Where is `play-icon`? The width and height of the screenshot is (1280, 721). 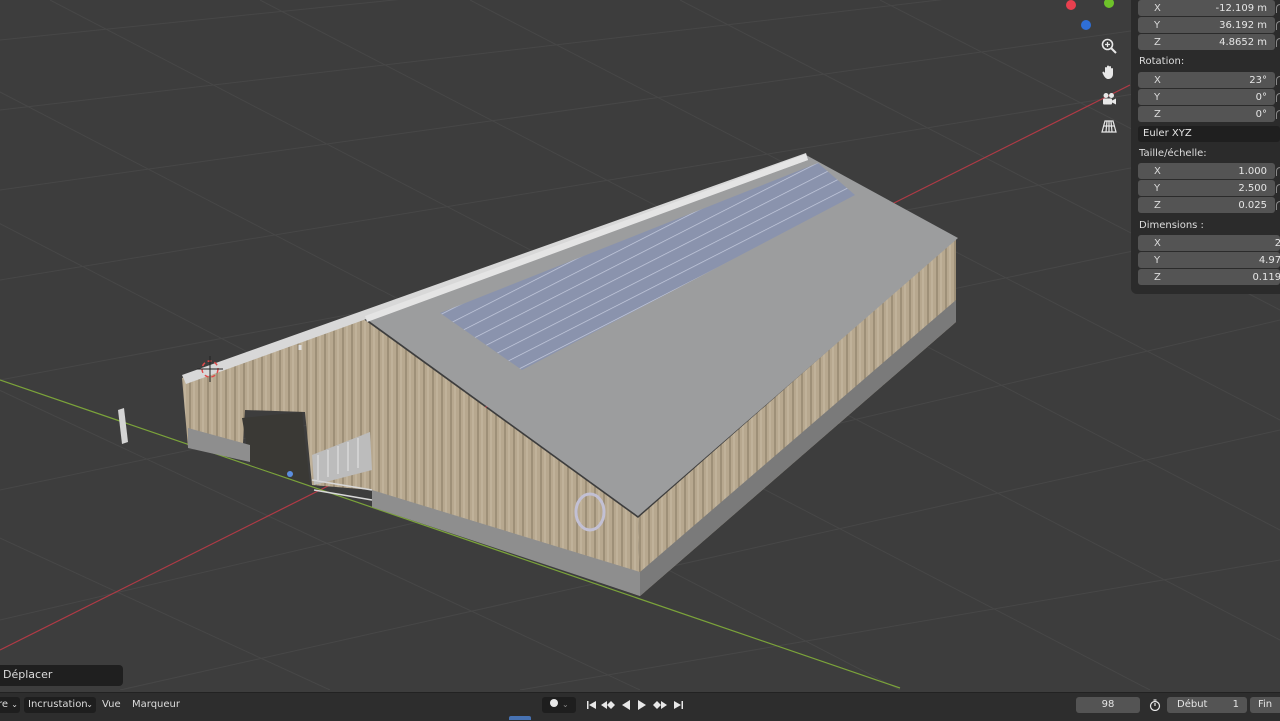 play-icon is located at coordinates (642, 705).